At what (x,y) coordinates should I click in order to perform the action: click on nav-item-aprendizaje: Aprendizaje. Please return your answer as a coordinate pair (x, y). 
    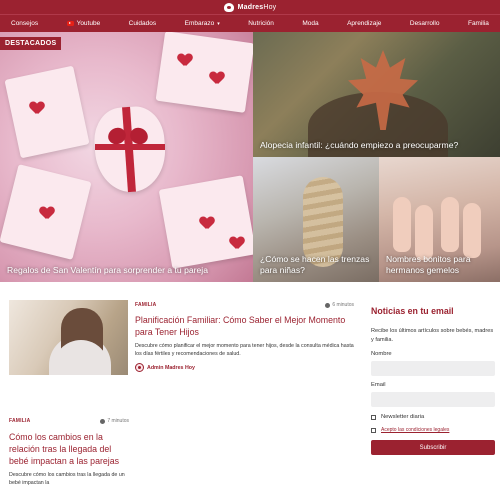
    Looking at the image, I should click on (364, 23).